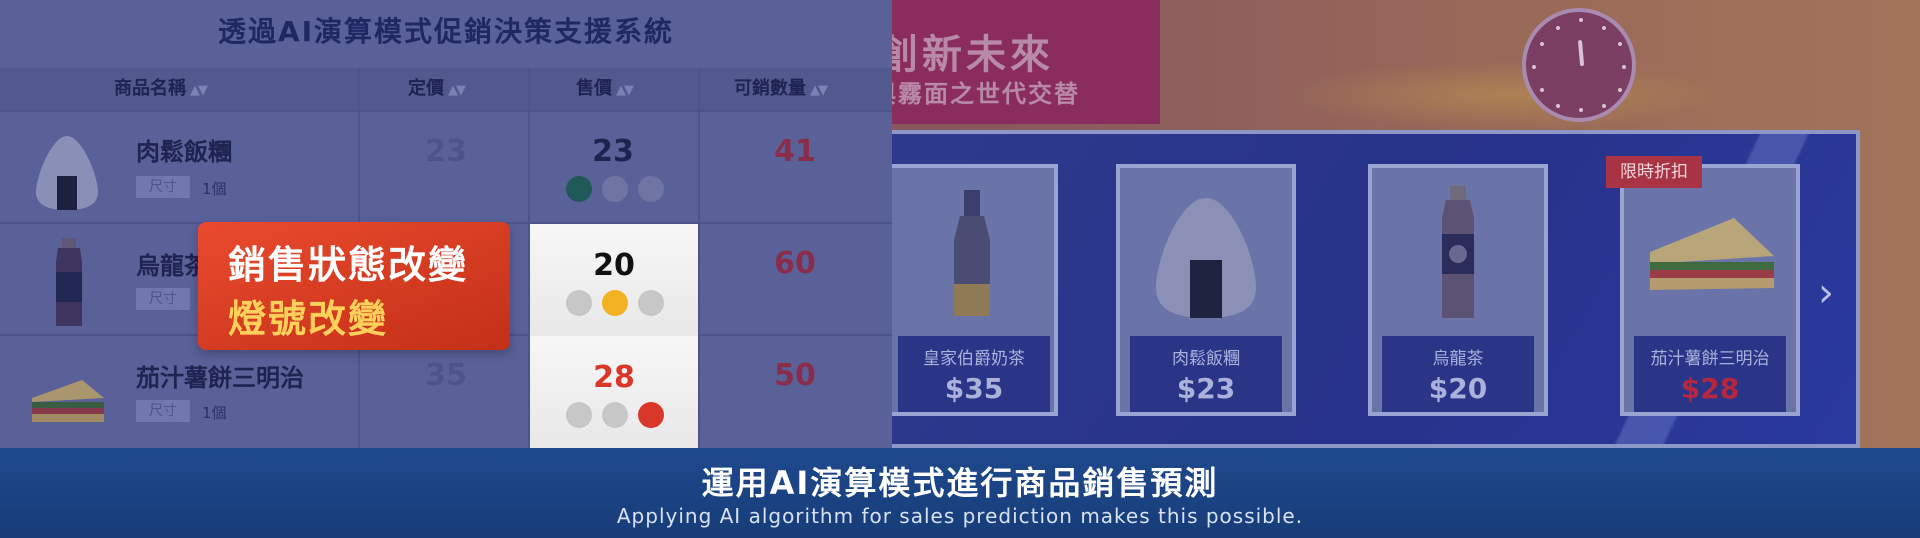 Image resolution: width=1920 pixels, height=538 pixels. Describe the element at coordinates (308, 319) in the screenshot. I see `callout-line-2: 燈號改變` at that location.